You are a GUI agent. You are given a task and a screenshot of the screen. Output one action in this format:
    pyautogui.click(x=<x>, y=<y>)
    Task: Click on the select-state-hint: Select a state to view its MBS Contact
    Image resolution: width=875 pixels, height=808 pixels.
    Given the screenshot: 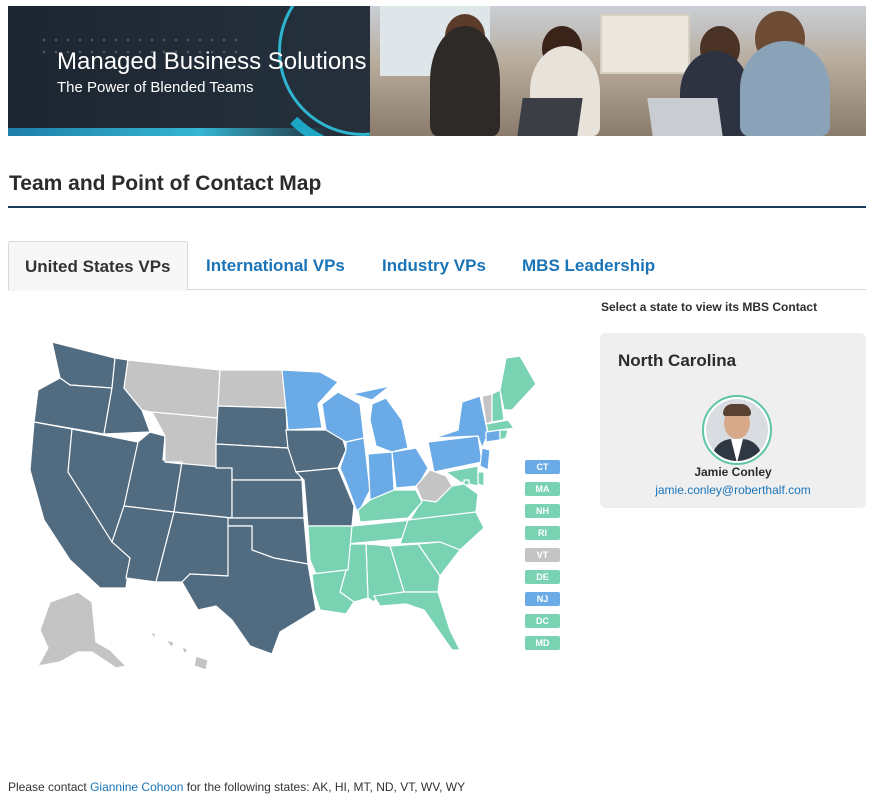 What is the action you would take?
    pyautogui.click(x=709, y=307)
    